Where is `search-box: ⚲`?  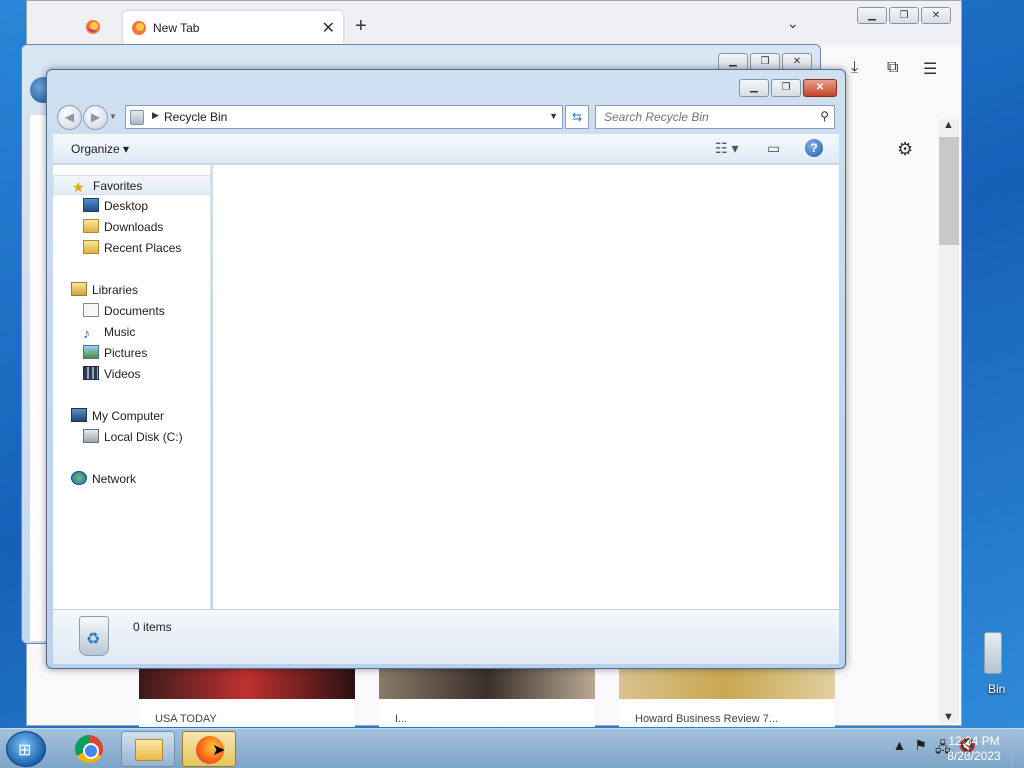
search-box: ⚲ is located at coordinates (715, 117).